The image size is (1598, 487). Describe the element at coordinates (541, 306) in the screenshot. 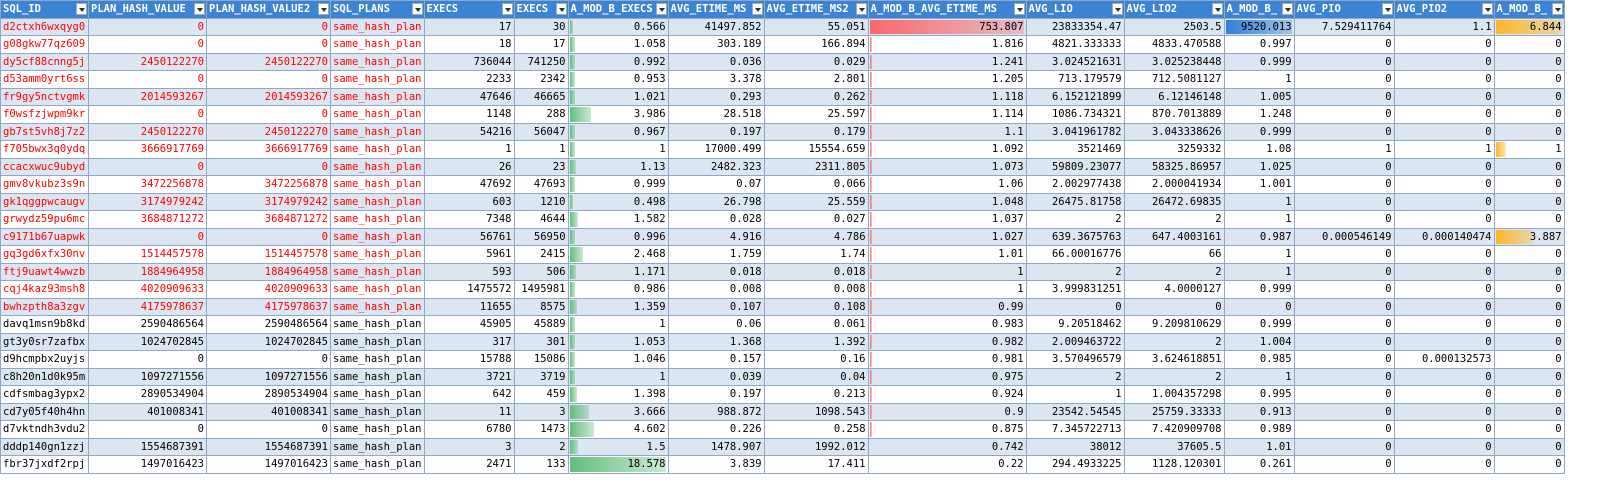

I see `table-cell: 8575` at that location.